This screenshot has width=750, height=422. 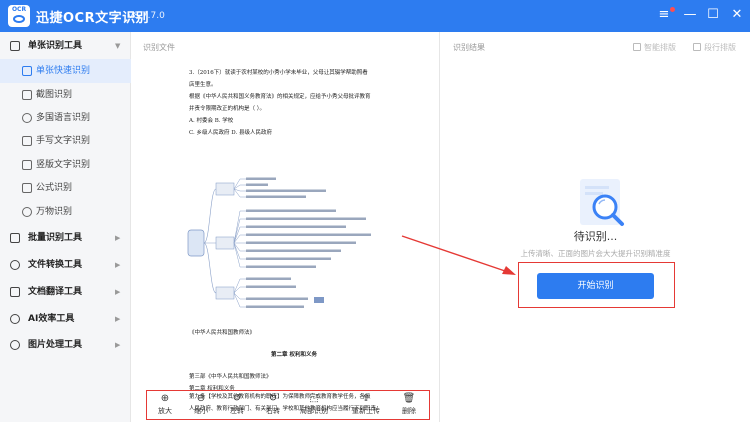 I want to click on vertical-text-icon, so click(x=27, y=165).